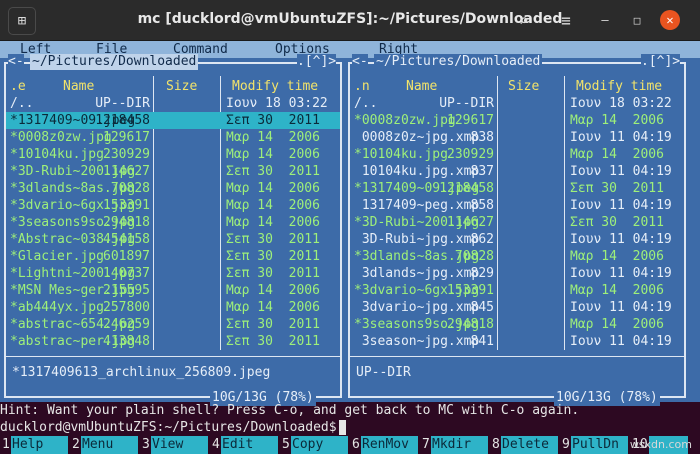 Image resolution: width=700 pixels, height=454 pixels. What do you see at coordinates (342, 427) in the screenshot?
I see `cursor` at bounding box center [342, 427].